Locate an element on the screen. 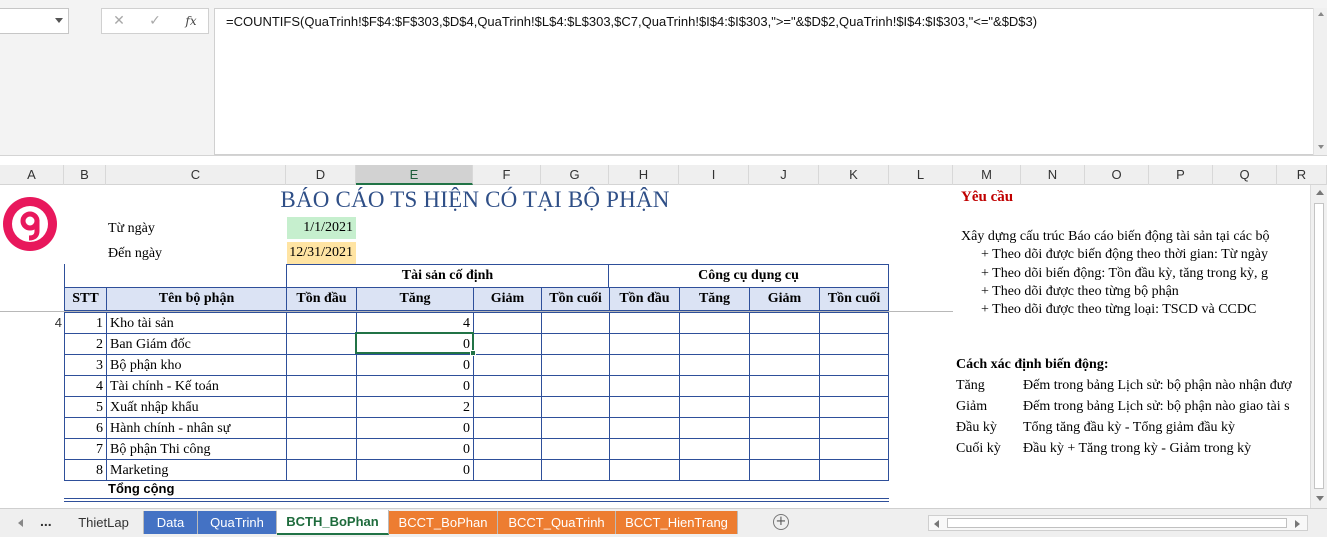 The width and height of the screenshot is (1327, 537). formula-bar-scrollbar is located at coordinates (1320, 81).